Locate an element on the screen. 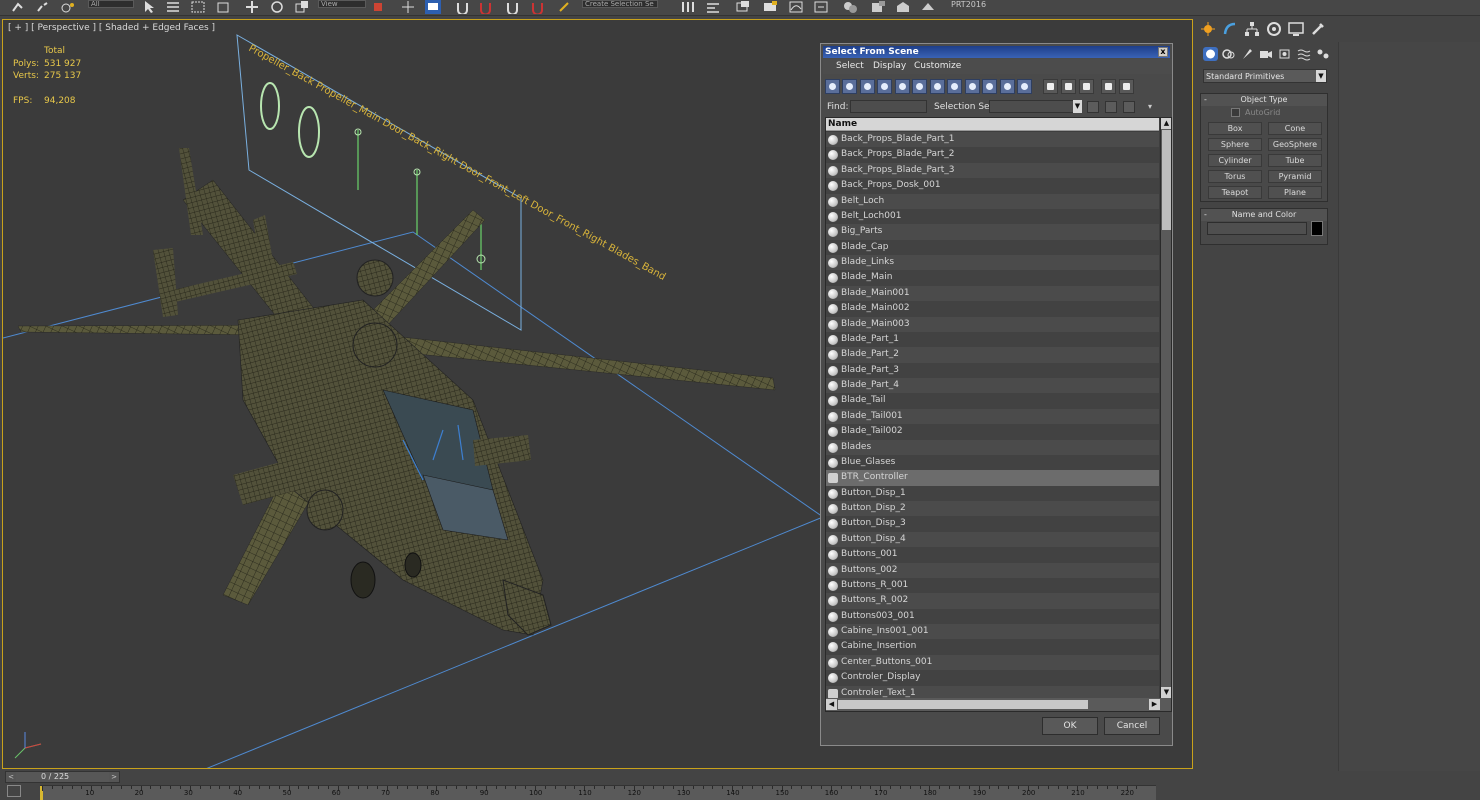 This screenshot has height=800, width=1480. sphere-button: Sphere is located at coordinates (1235, 144).